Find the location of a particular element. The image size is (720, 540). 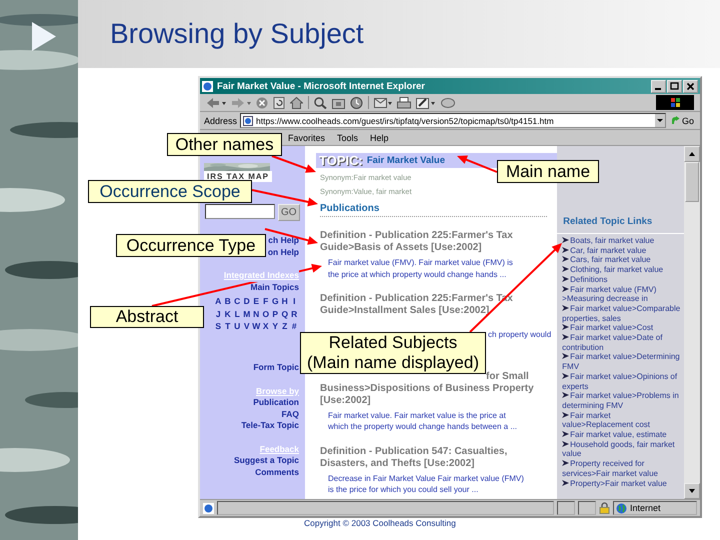

letter-link: E is located at coordinates (256, 301).